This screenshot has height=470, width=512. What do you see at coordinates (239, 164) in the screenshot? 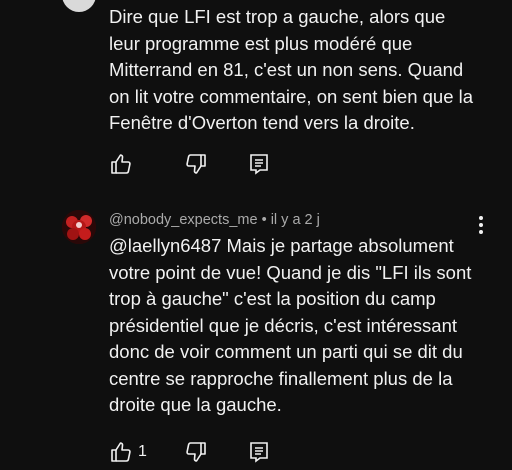
I see `comment-actions` at bounding box center [239, 164].